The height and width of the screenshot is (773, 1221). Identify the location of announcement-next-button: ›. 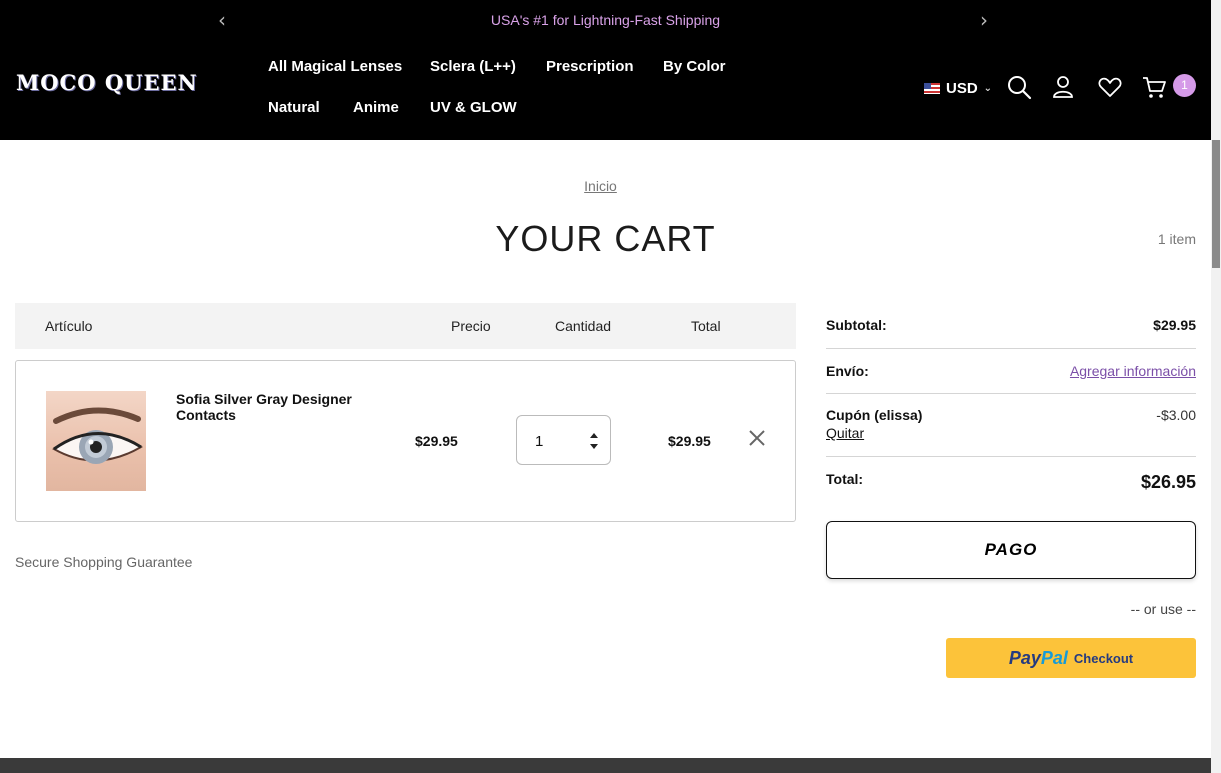
(984, 20).